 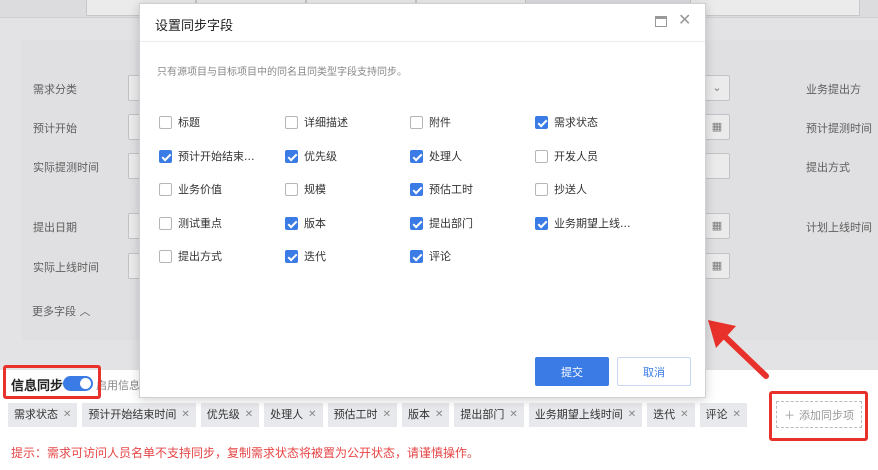 What do you see at coordinates (326, 122) in the screenshot?
I see `field-checkbox-label: 详细描述` at bounding box center [326, 122].